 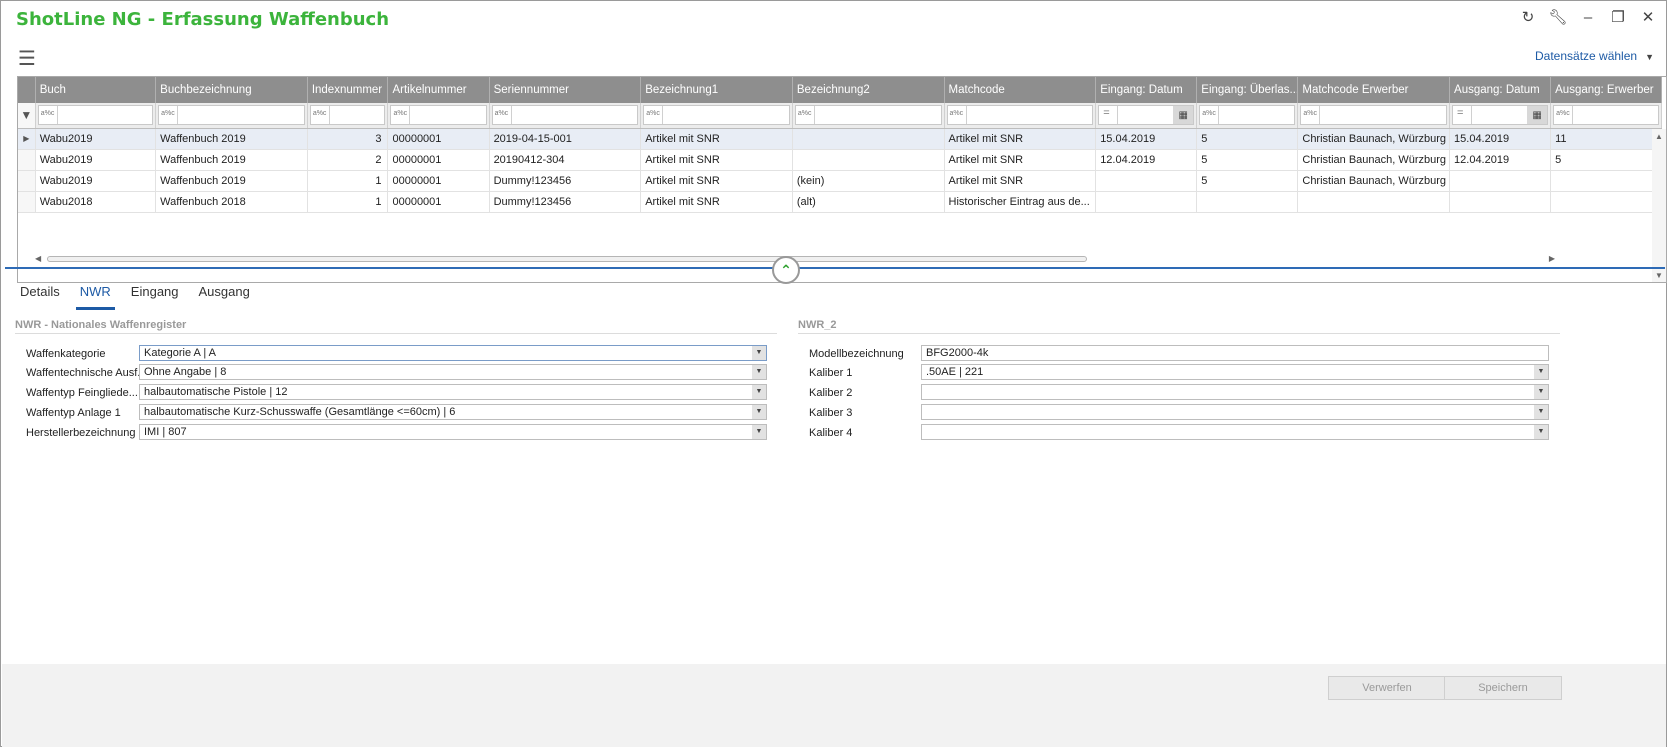 What do you see at coordinates (155, 296) in the screenshot?
I see `tab-eingang: Eingang` at bounding box center [155, 296].